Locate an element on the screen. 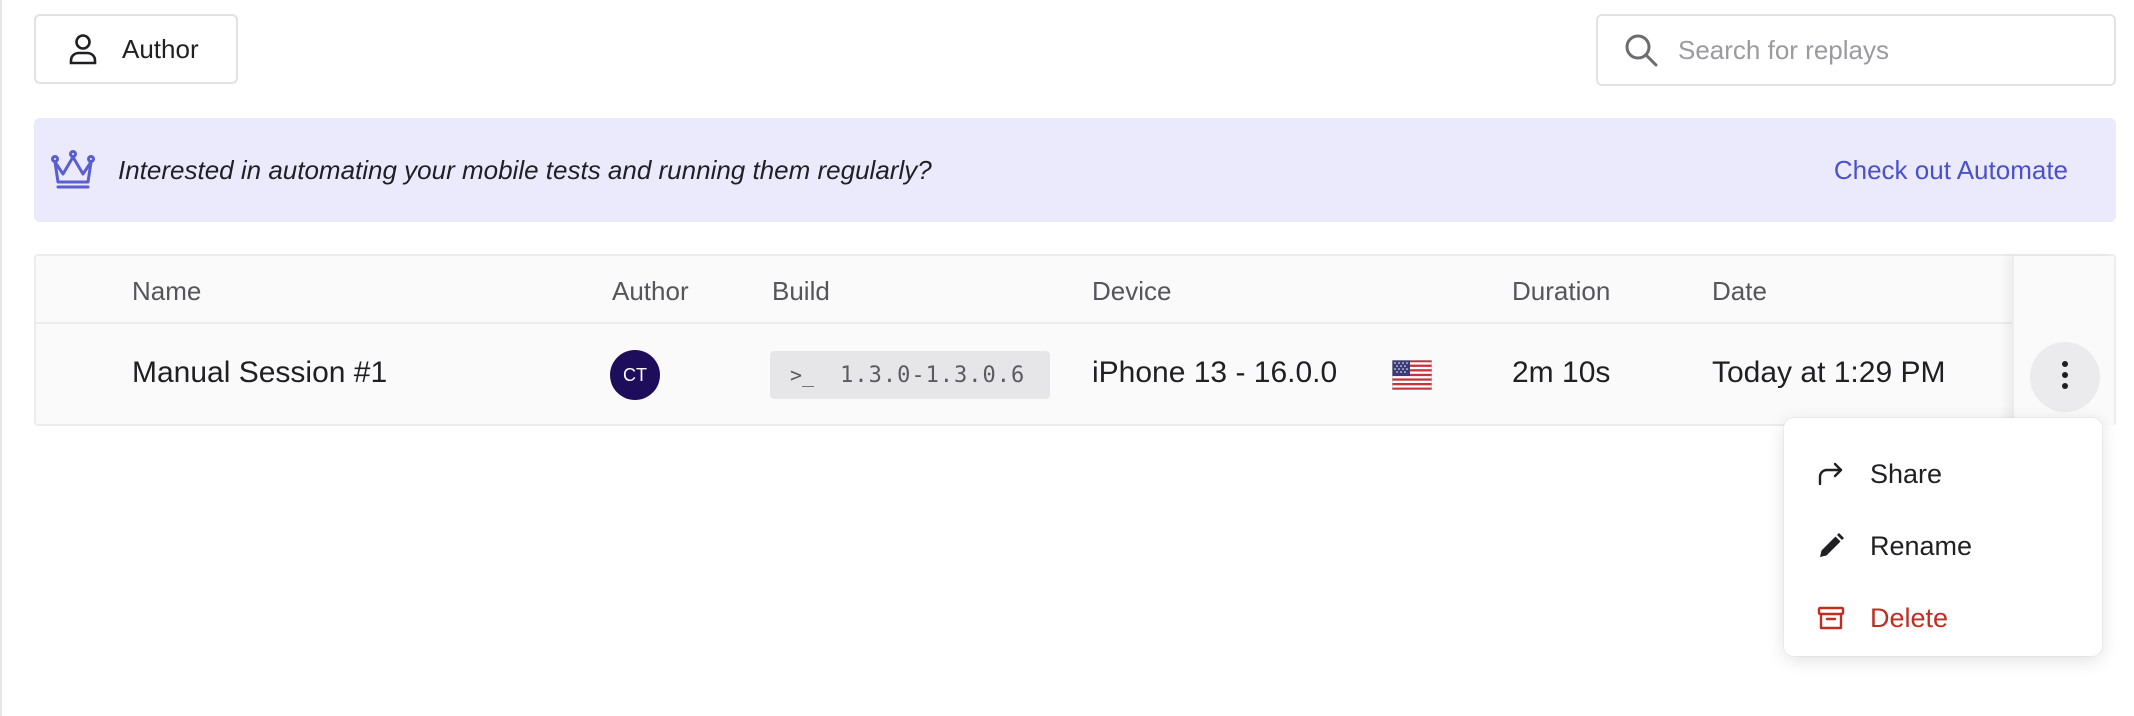 Image resolution: width=2134 pixels, height=716 pixels. menu-item-rename: Rename is located at coordinates (1943, 546).